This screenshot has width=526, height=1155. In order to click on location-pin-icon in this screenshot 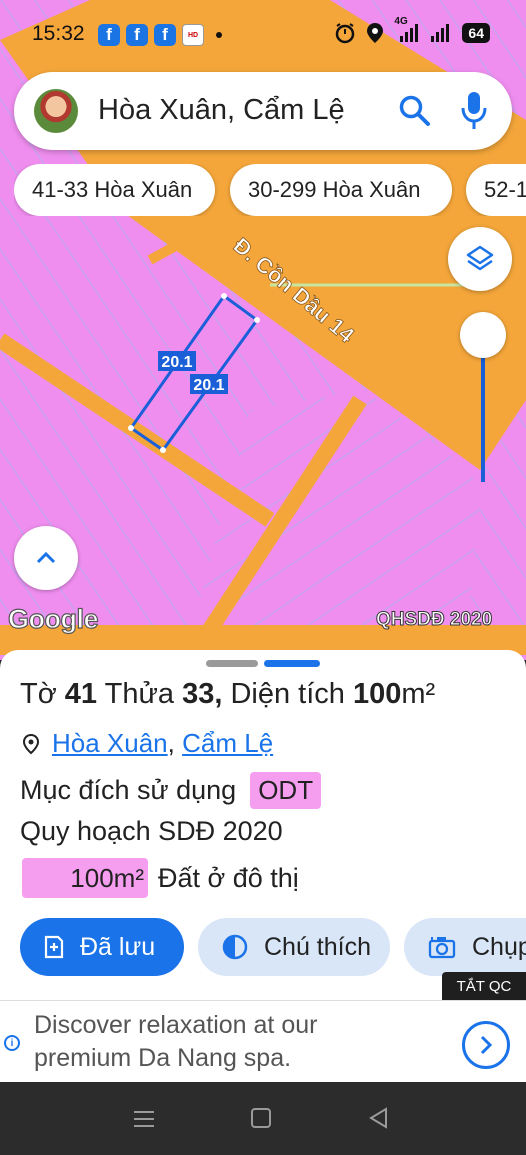, I will do `click(31, 743)`.